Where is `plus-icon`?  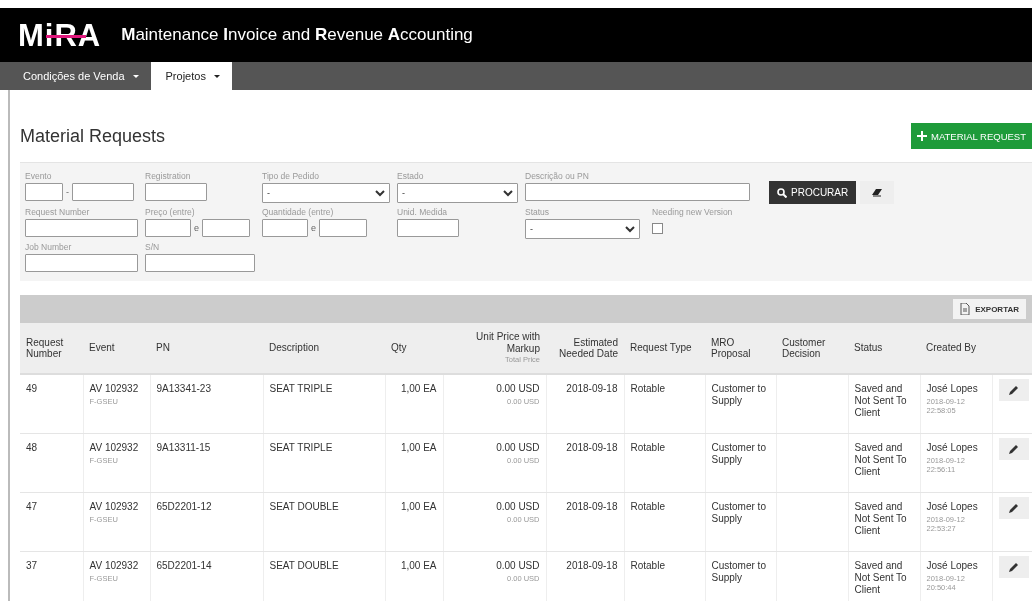 plus-icon is located at coordinates (922, 136).